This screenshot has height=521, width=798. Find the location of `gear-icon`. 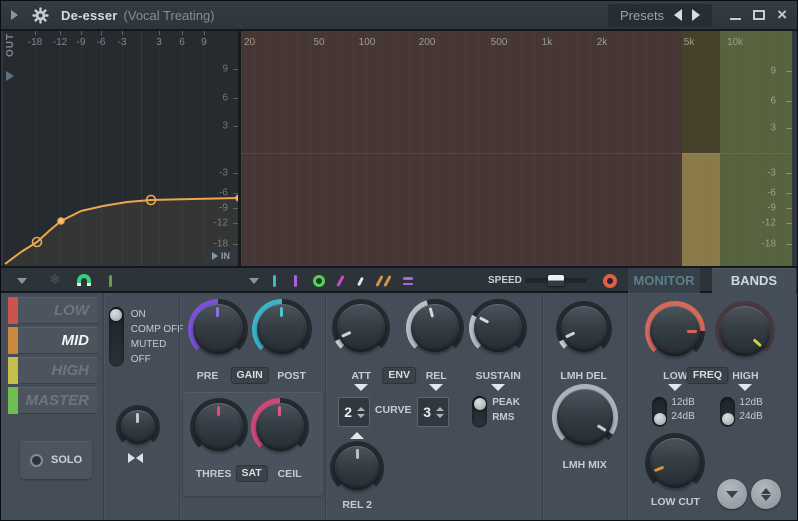

gear-icon is located at coordinates (40, 15).